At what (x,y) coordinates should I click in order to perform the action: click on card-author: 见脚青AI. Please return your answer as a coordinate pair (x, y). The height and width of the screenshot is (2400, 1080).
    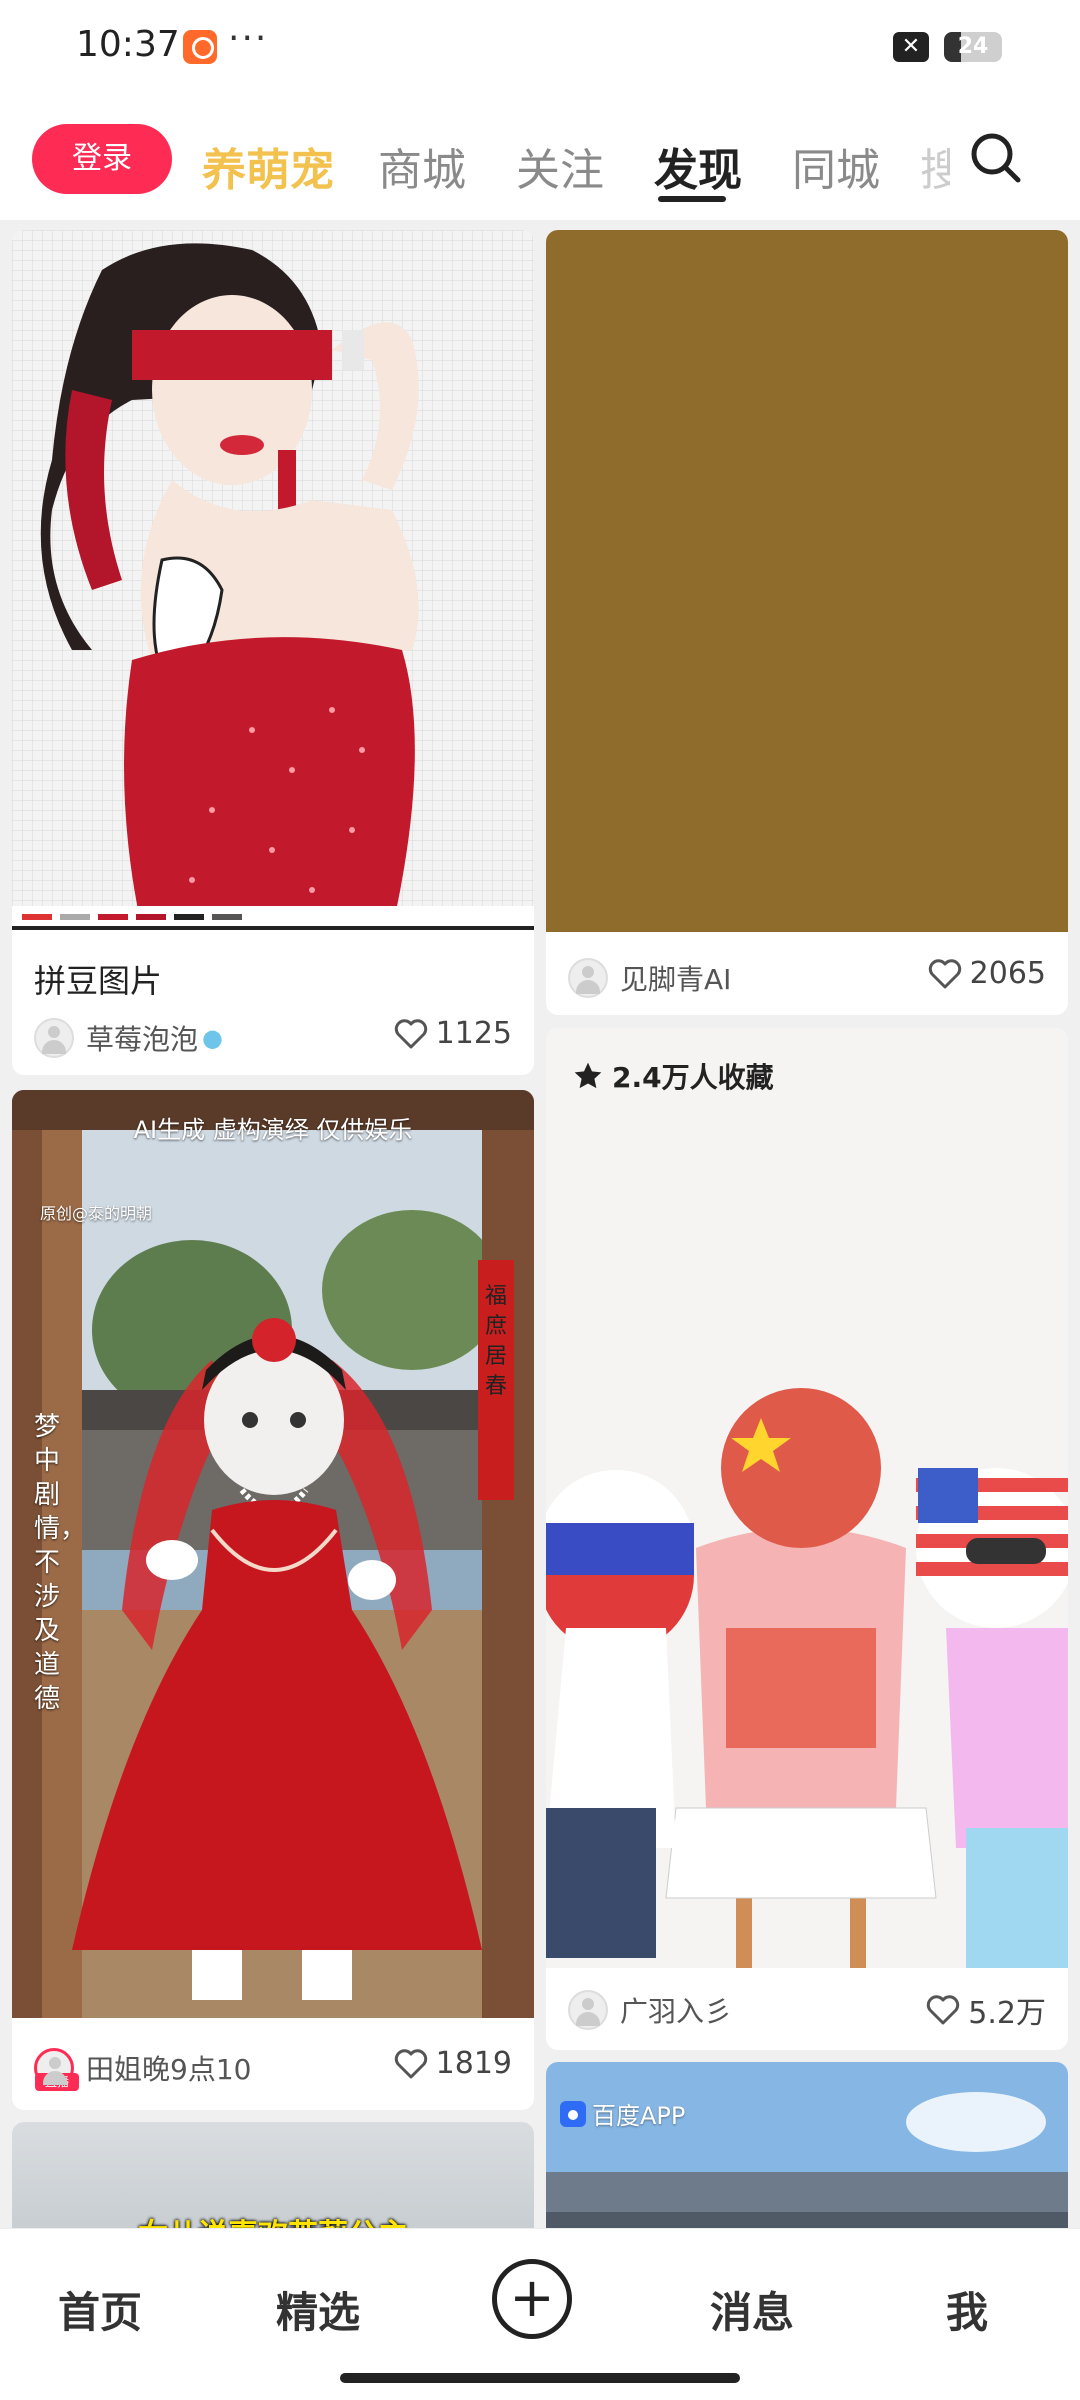
    Looking at the image, I should click on (649, 978).